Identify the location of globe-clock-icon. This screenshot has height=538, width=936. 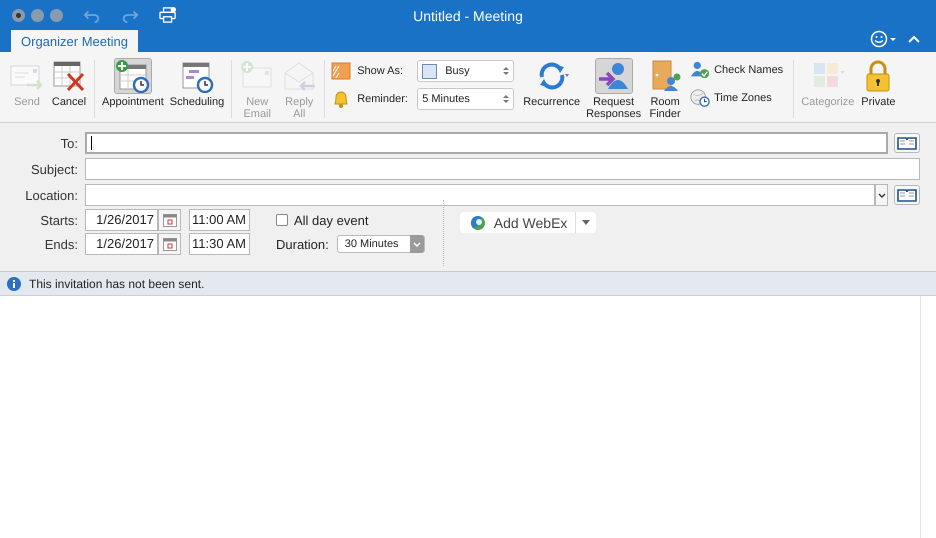
(700, 98).